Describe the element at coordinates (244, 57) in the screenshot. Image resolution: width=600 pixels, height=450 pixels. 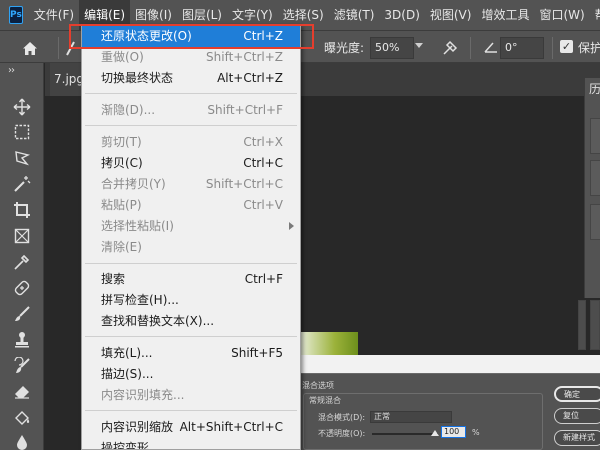
I see `menu-item-shortcut: Shift+Ctrl+Z` at that location.